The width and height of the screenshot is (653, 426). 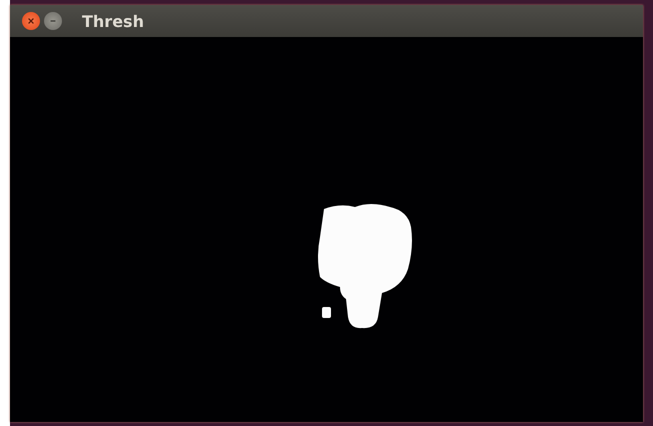 I want to click on close-icon, so click(x=31, y=21).